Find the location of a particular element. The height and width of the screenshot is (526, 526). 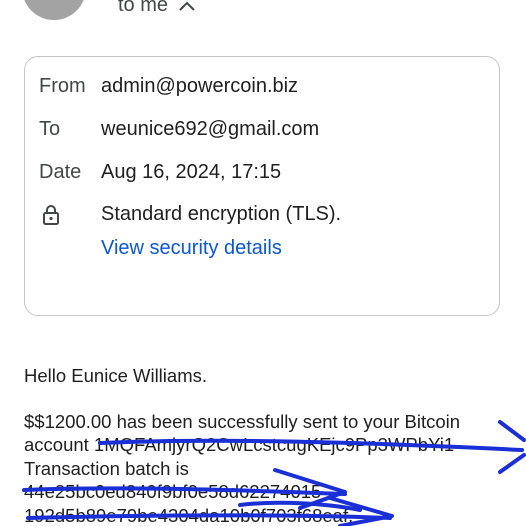

message-line-4: 44e25bc0ed840f9bf0e58d62274015 is located at coordinates (173, 491).